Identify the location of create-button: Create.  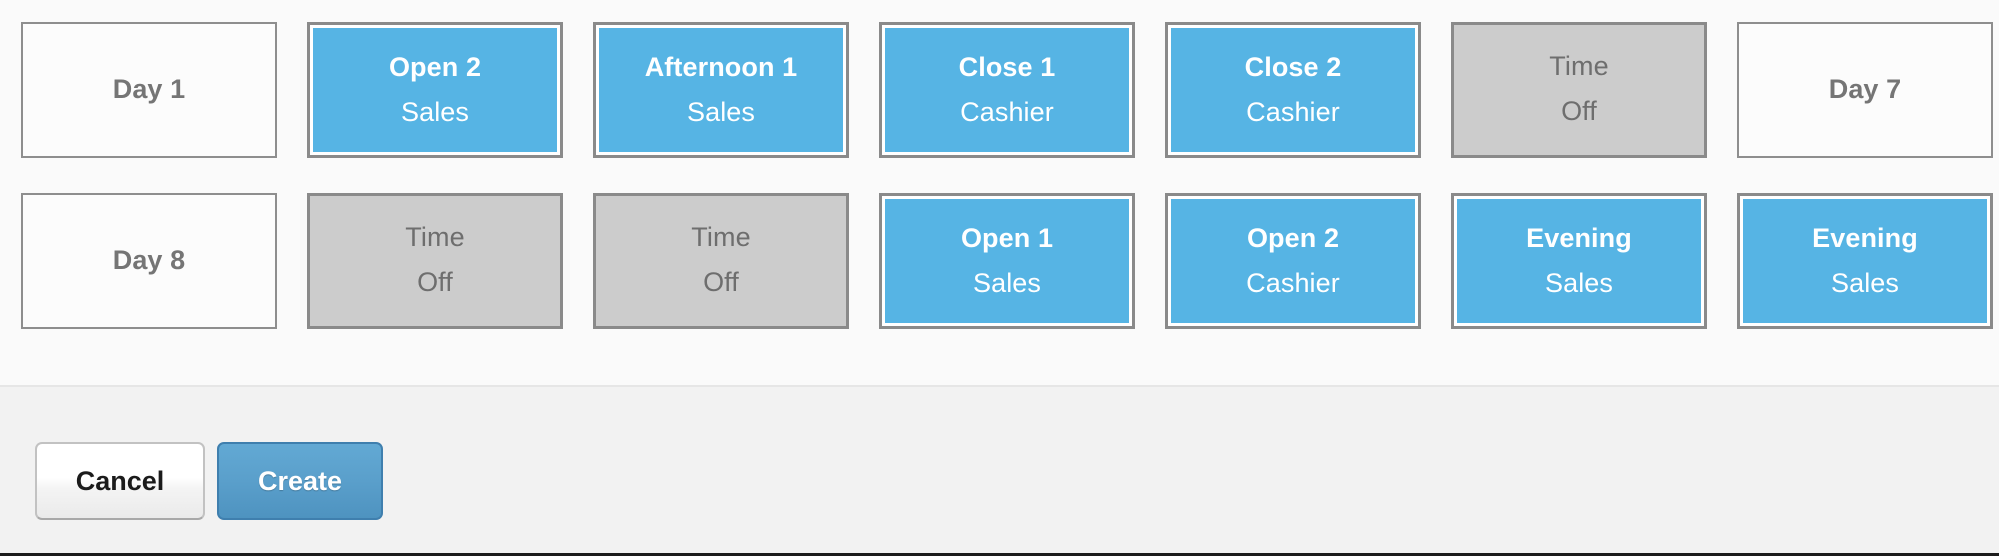
(300, 481).